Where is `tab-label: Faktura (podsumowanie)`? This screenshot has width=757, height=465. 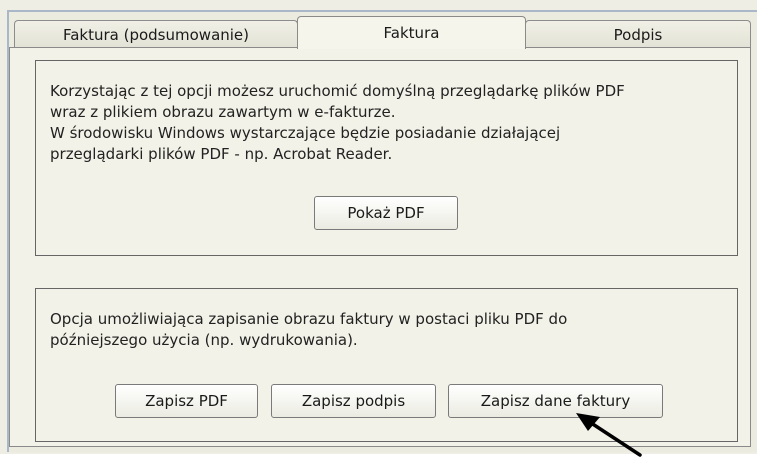 tab-label: Faktura (podsumowanie) is located at coordinates (156, 34).